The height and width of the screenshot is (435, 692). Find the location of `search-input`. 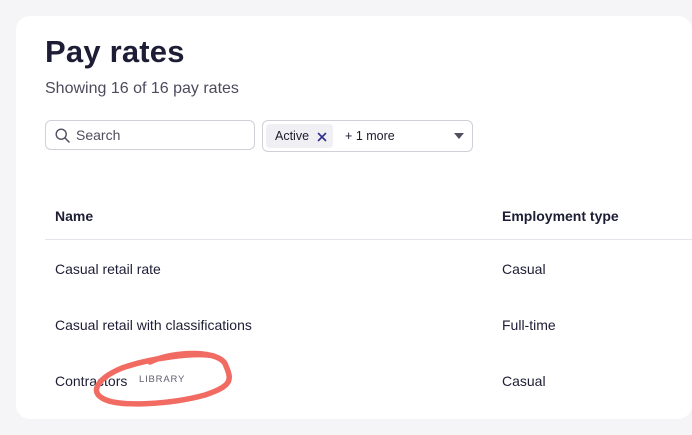

search-input is located at coordinates (156, 135).